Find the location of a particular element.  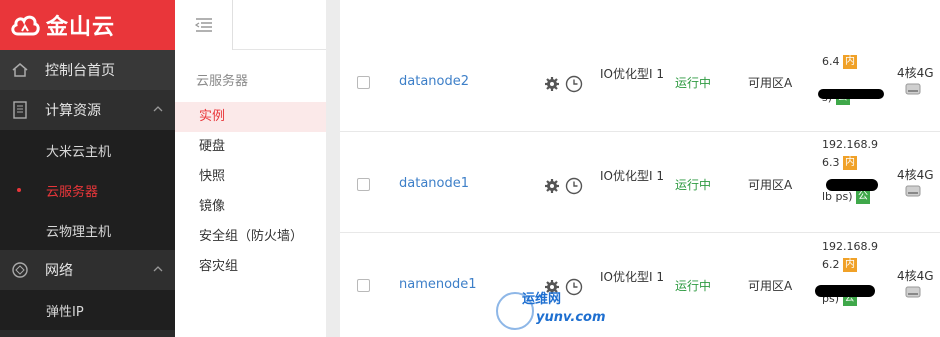

instance-name-link: namenode1 is located at coordinates (438, 284).